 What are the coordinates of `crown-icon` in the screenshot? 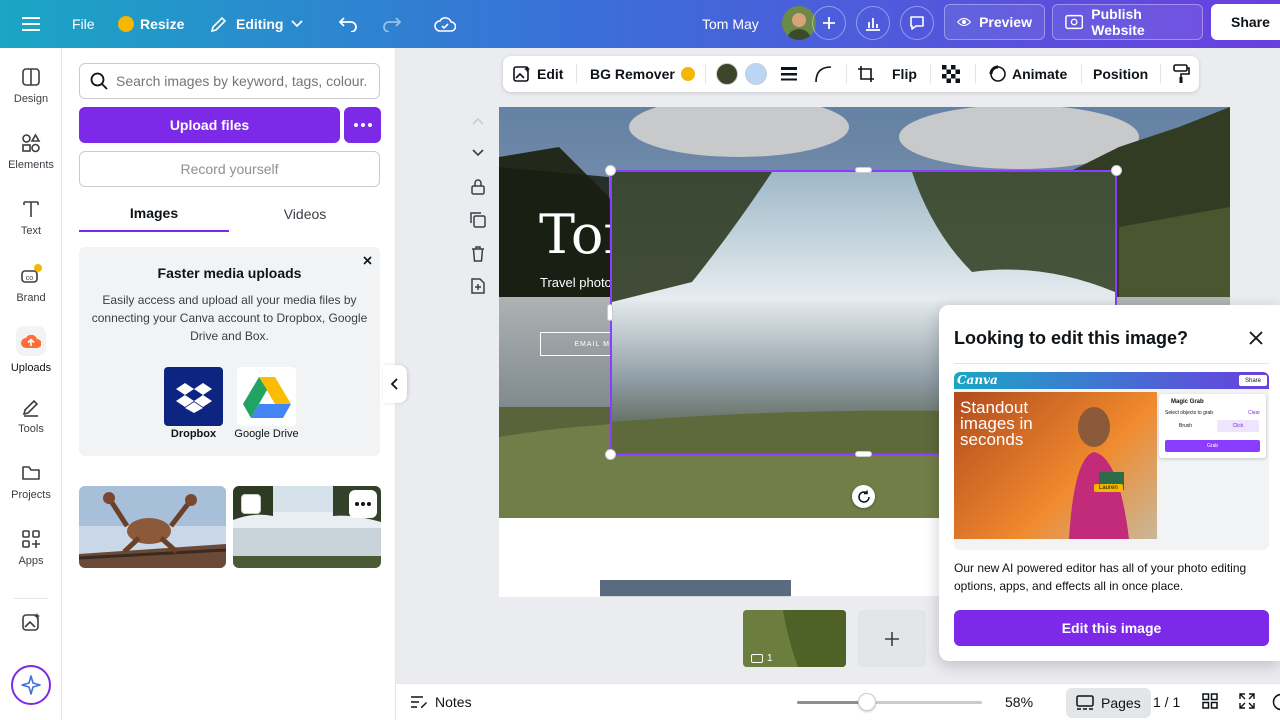 It's located at (687, 74).